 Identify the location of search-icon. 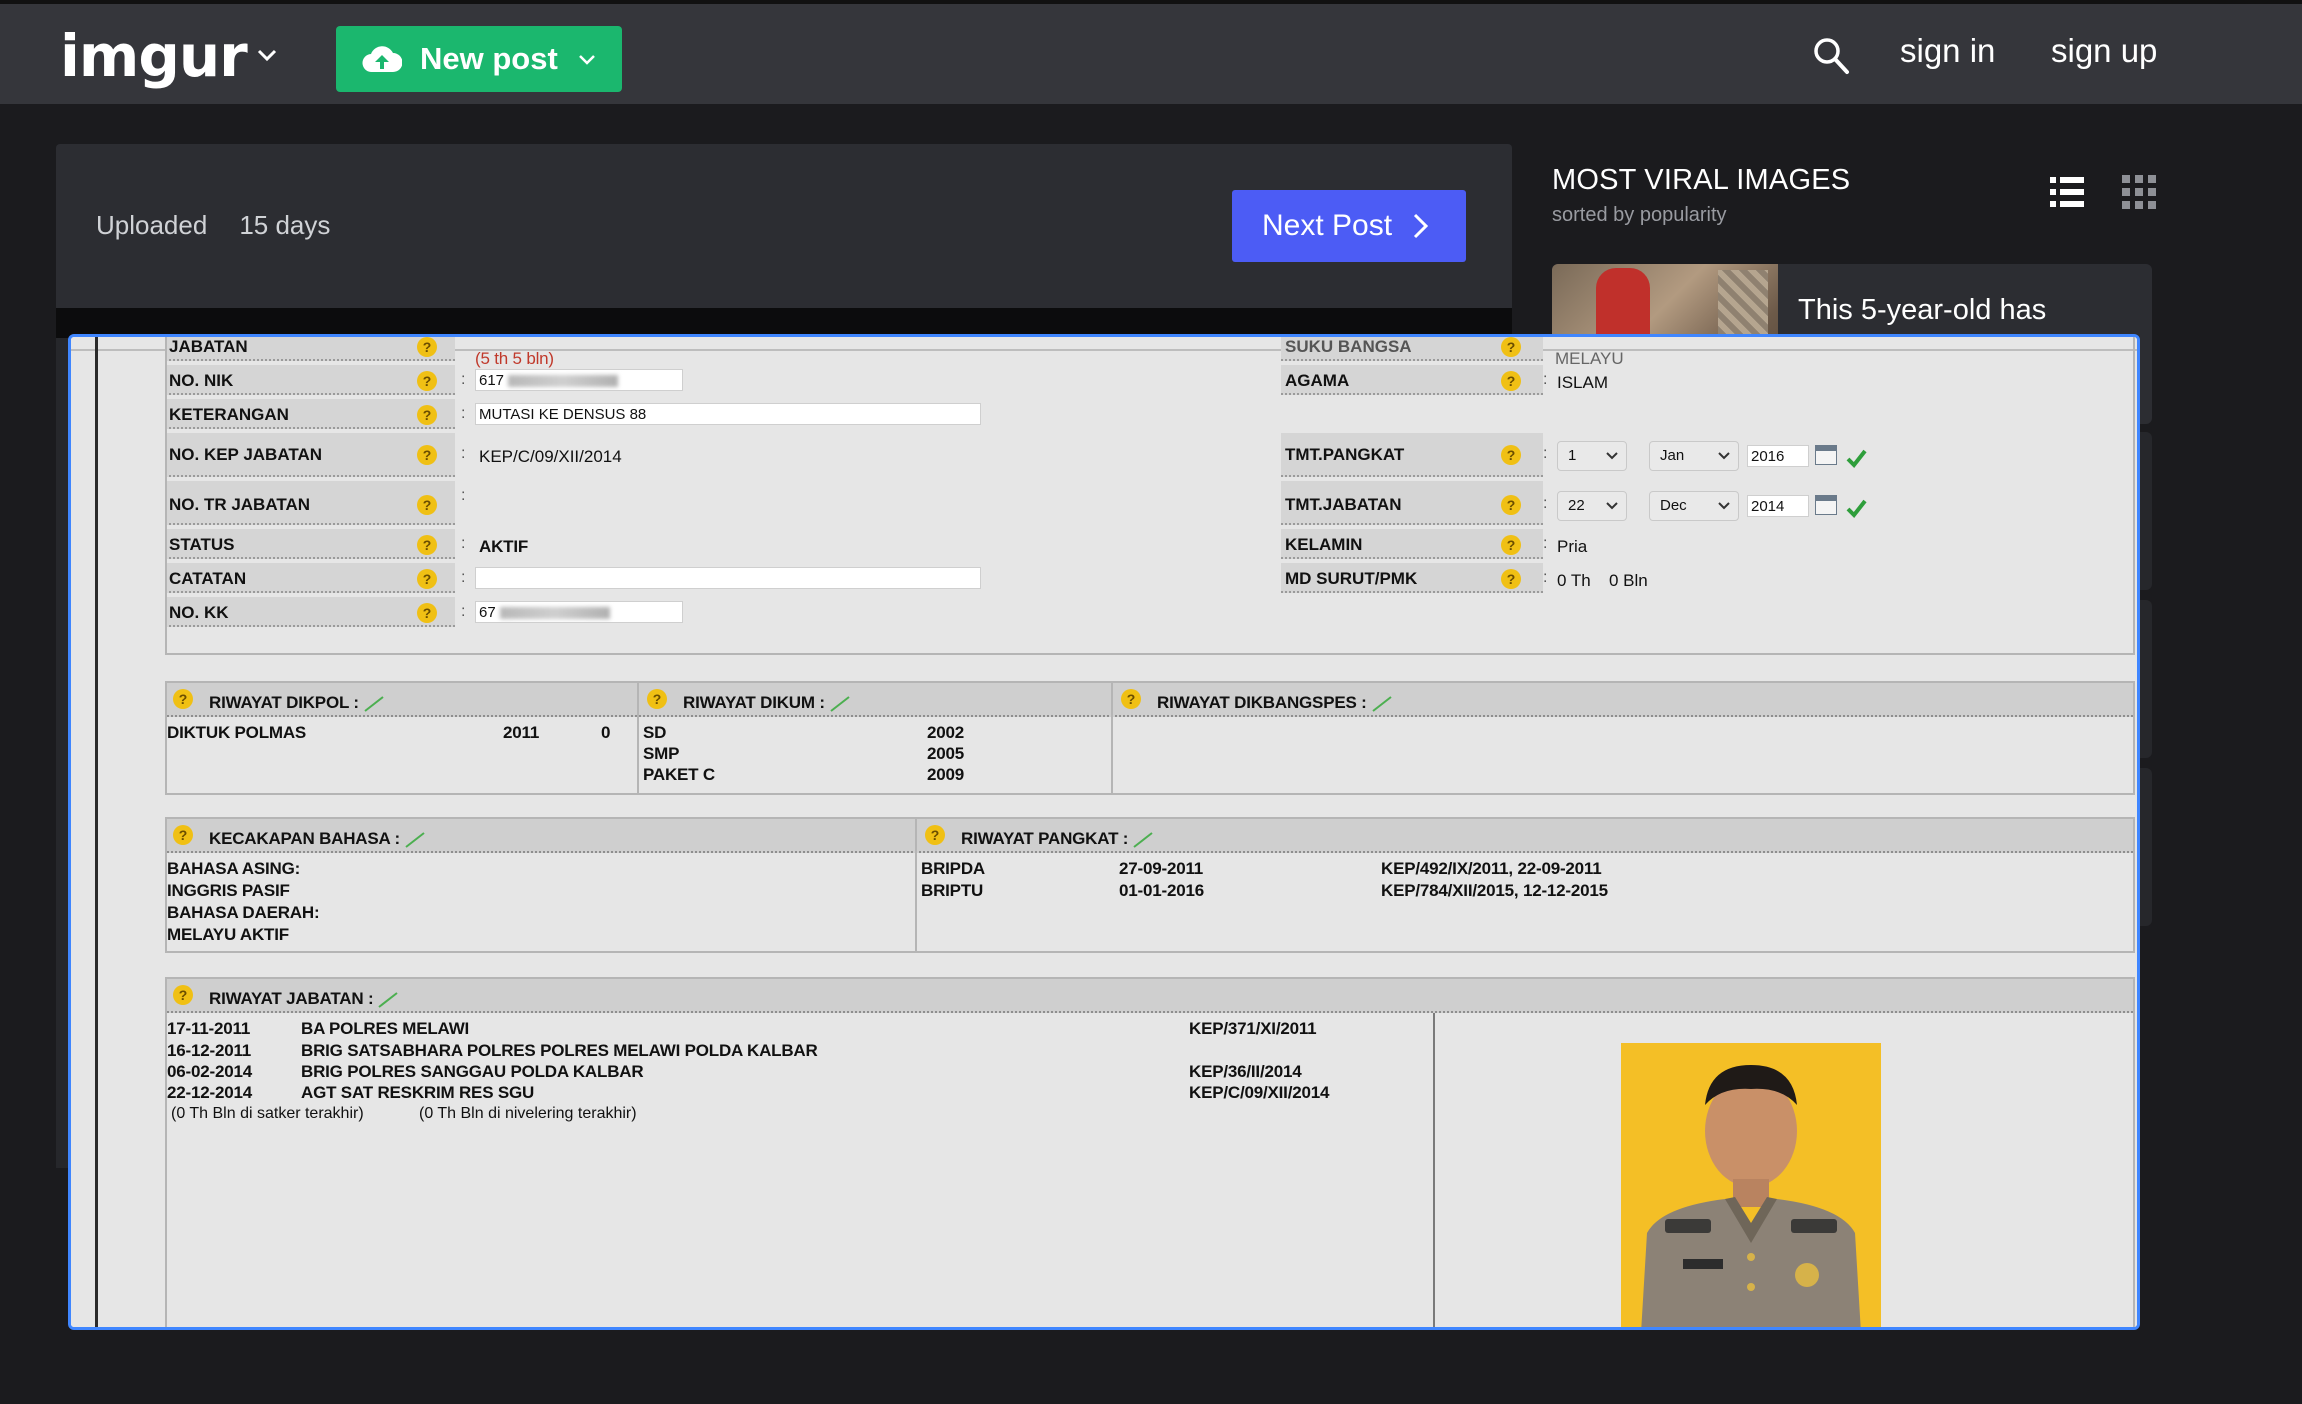
(1831, 56).